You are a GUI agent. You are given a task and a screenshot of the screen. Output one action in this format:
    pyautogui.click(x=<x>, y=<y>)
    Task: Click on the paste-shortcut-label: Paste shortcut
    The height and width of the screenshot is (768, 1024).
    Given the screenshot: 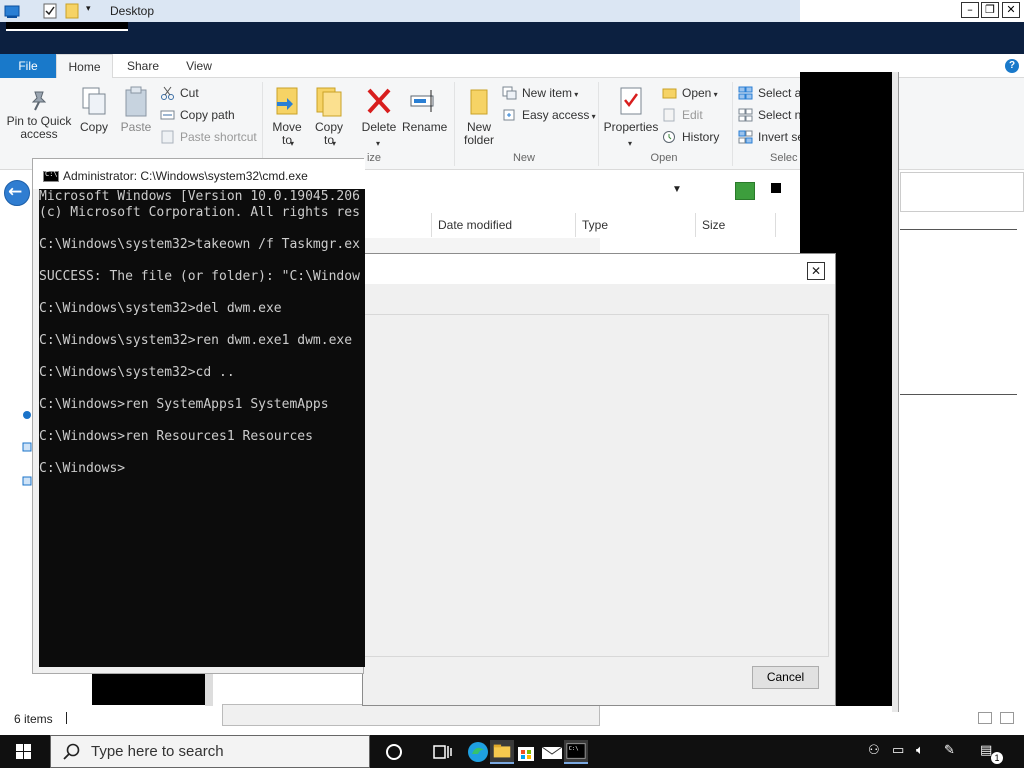 What is the action you would take?
    pyautogui.click(x=218, y=137)
    